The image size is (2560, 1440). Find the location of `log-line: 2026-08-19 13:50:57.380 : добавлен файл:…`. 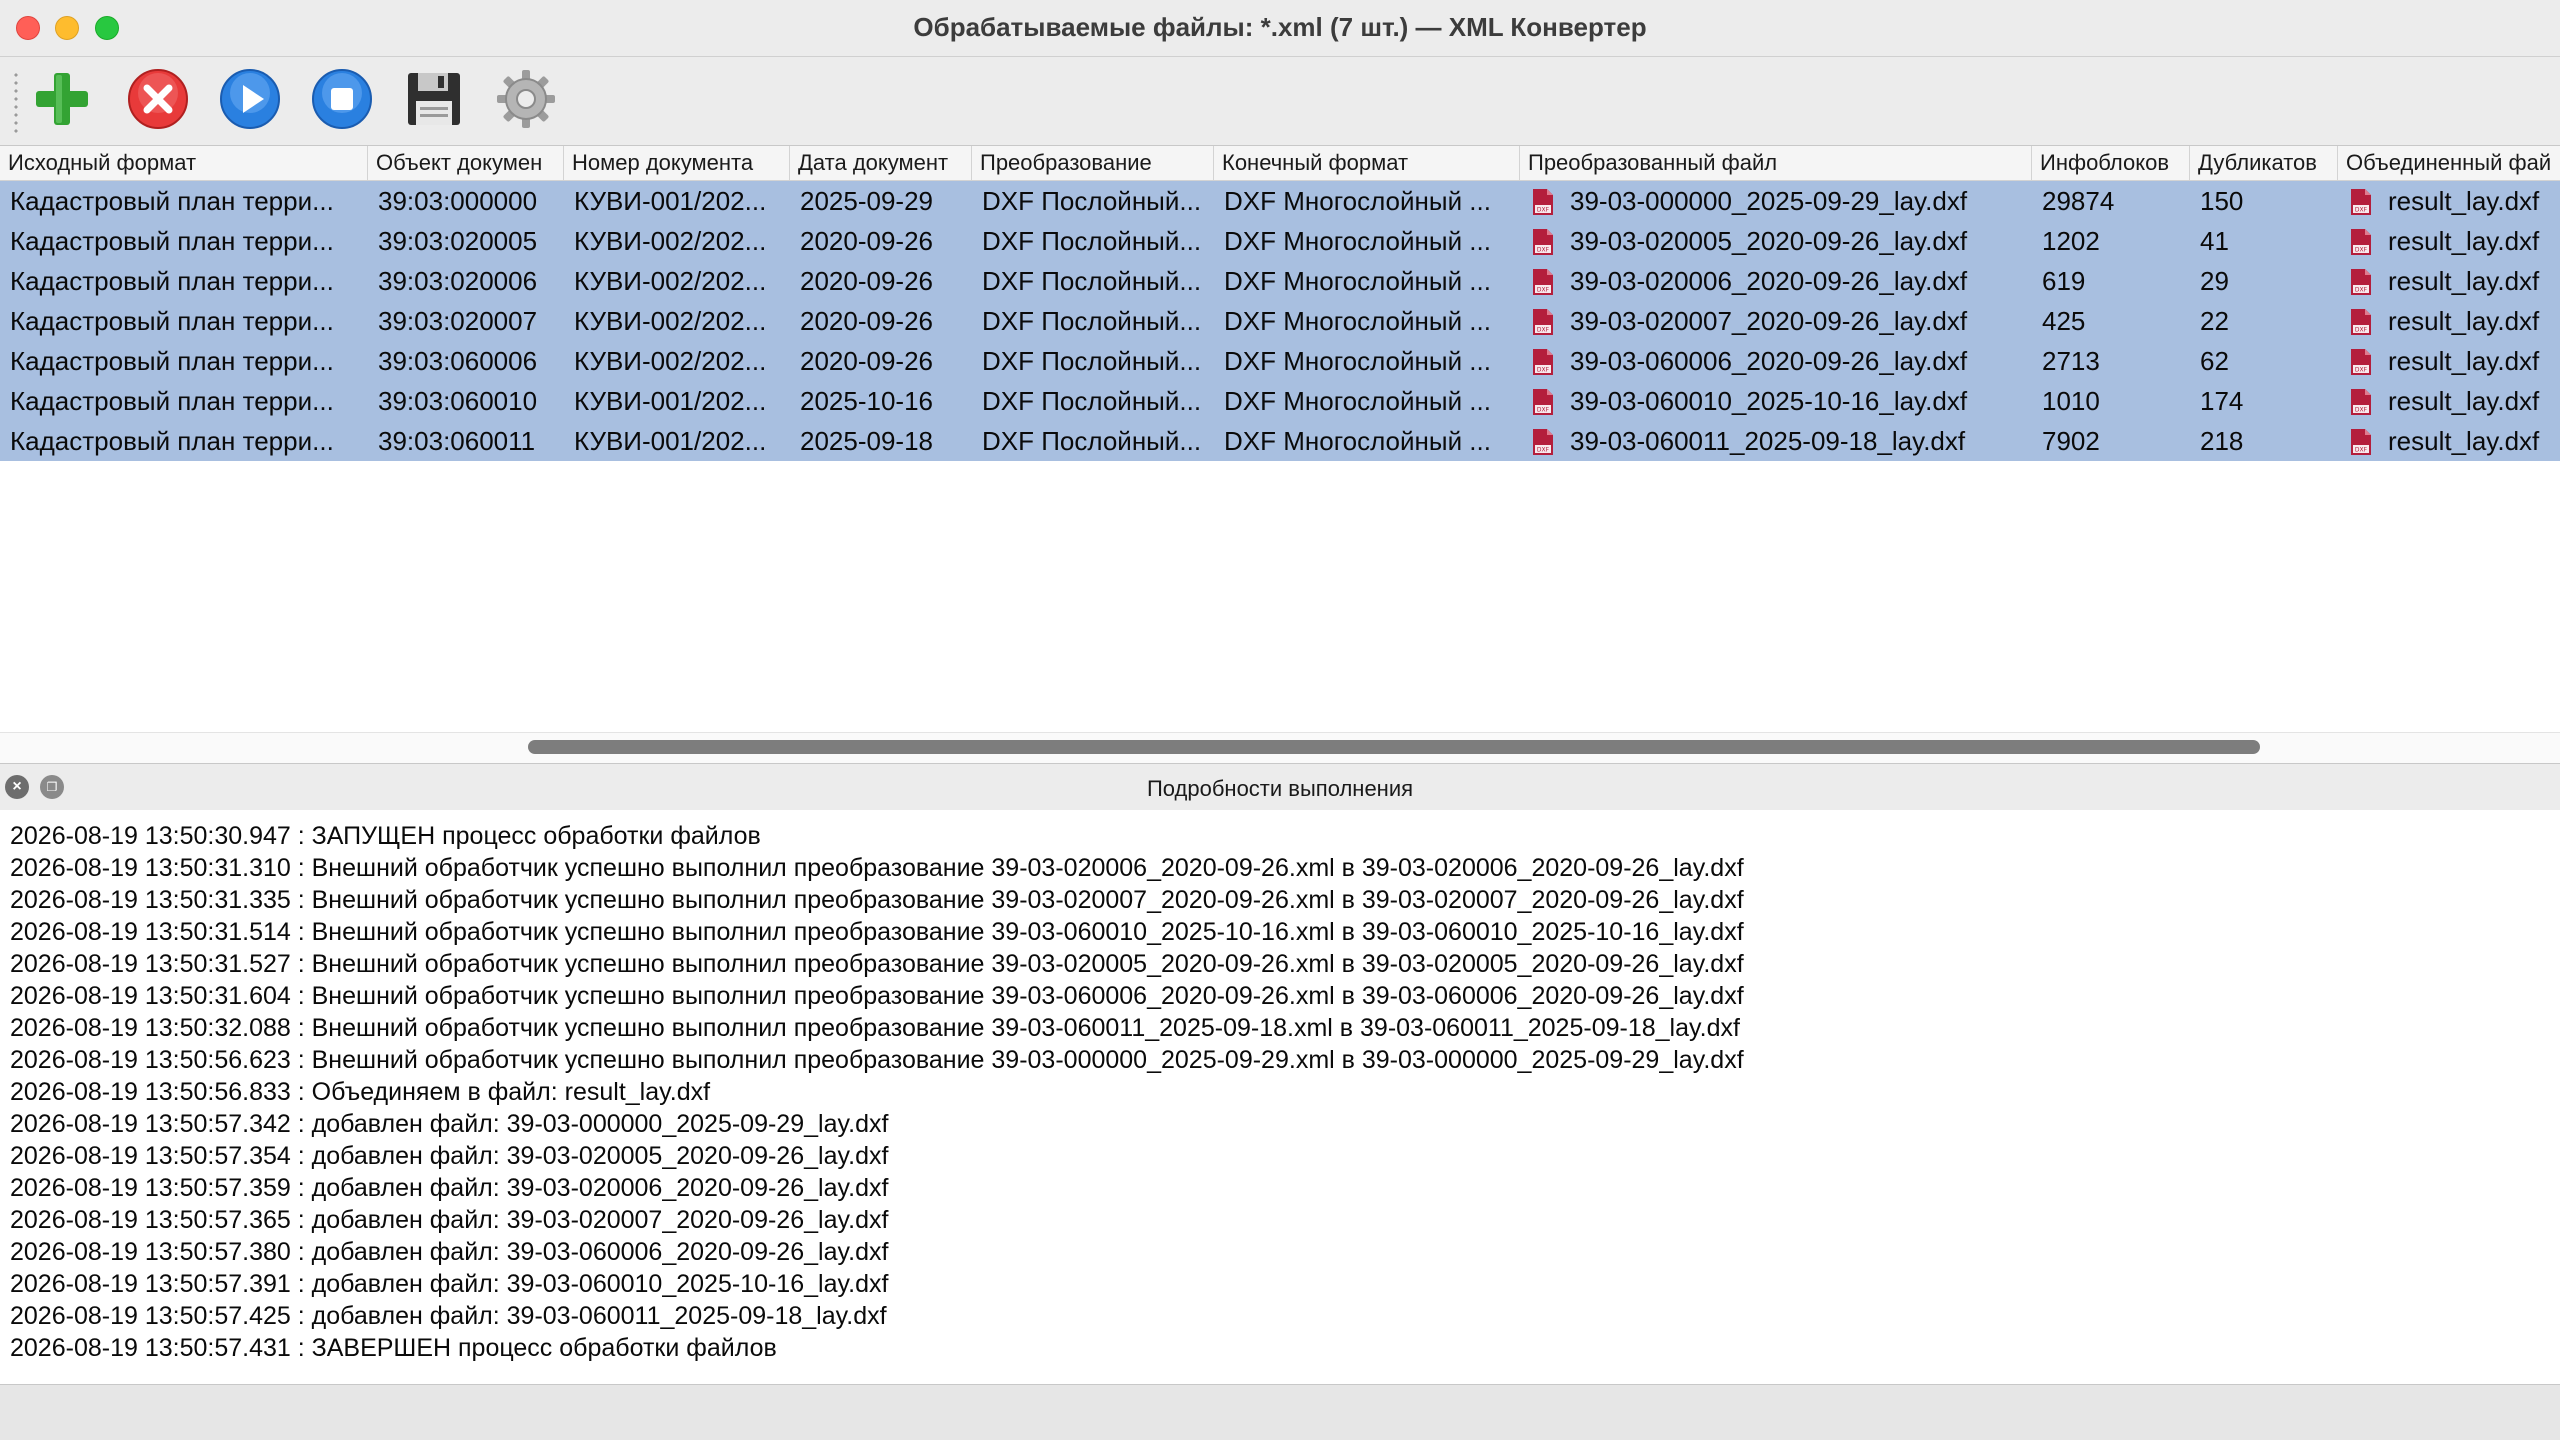

log-line: 2026-08-19 13:50:57.380 : добавлен файл:… is located at coordinates (449, 1252).